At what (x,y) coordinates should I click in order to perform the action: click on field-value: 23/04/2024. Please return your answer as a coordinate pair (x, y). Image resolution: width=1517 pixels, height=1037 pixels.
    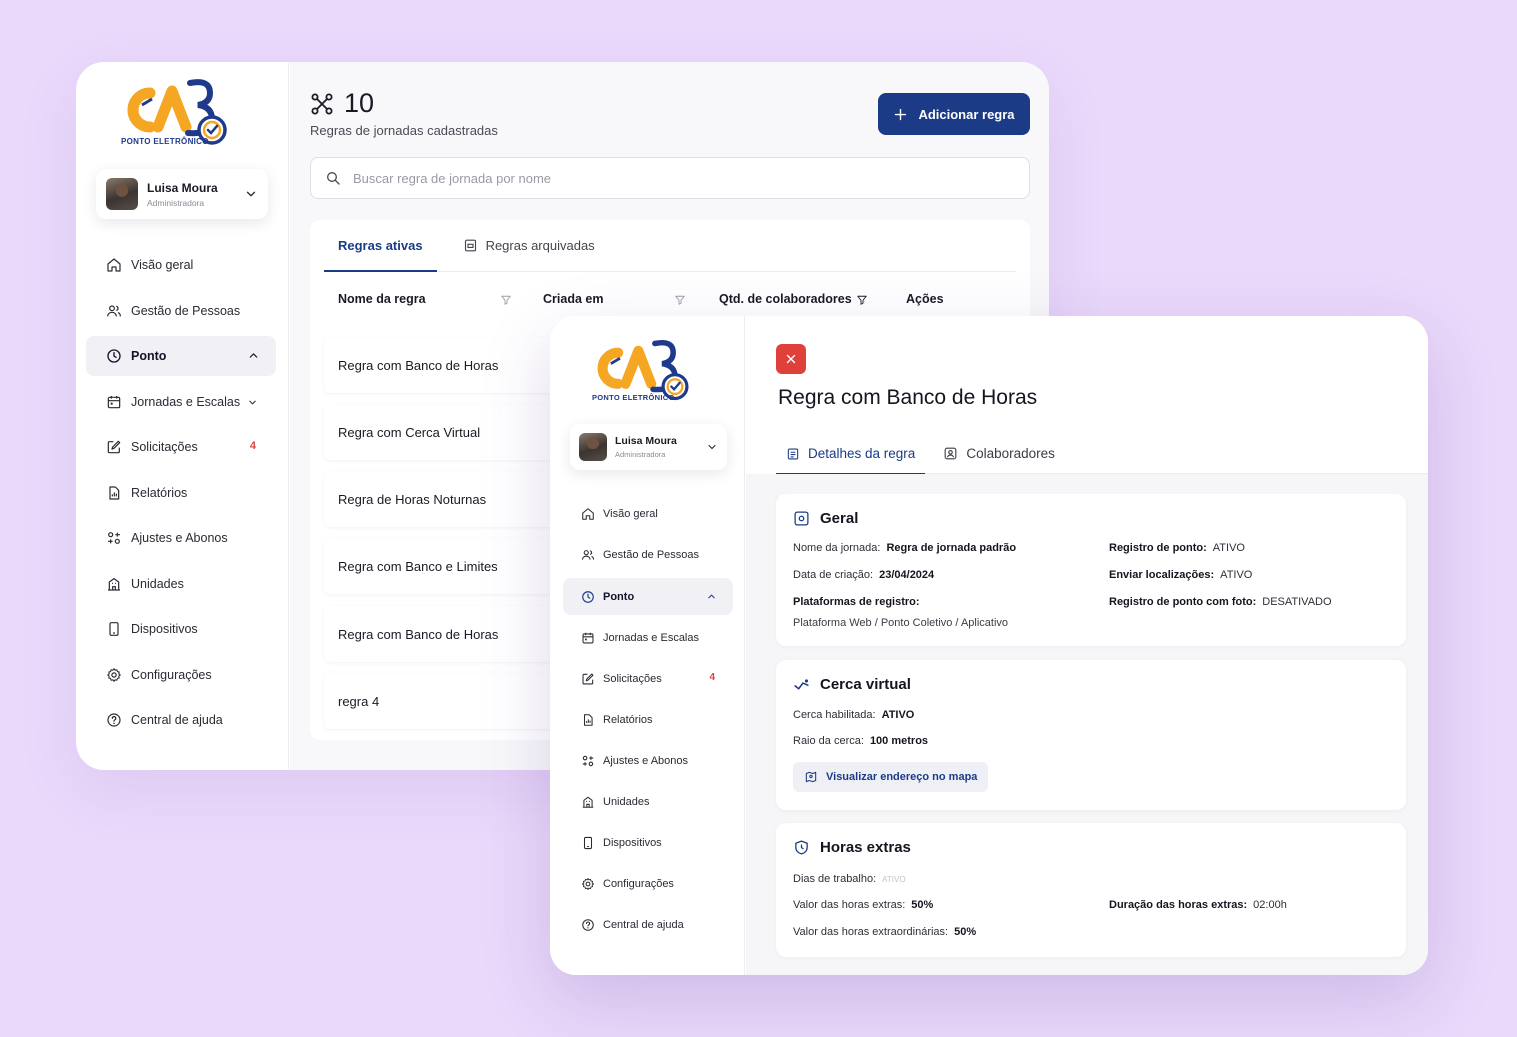
    Looking at the image, I should click on (907, 575).